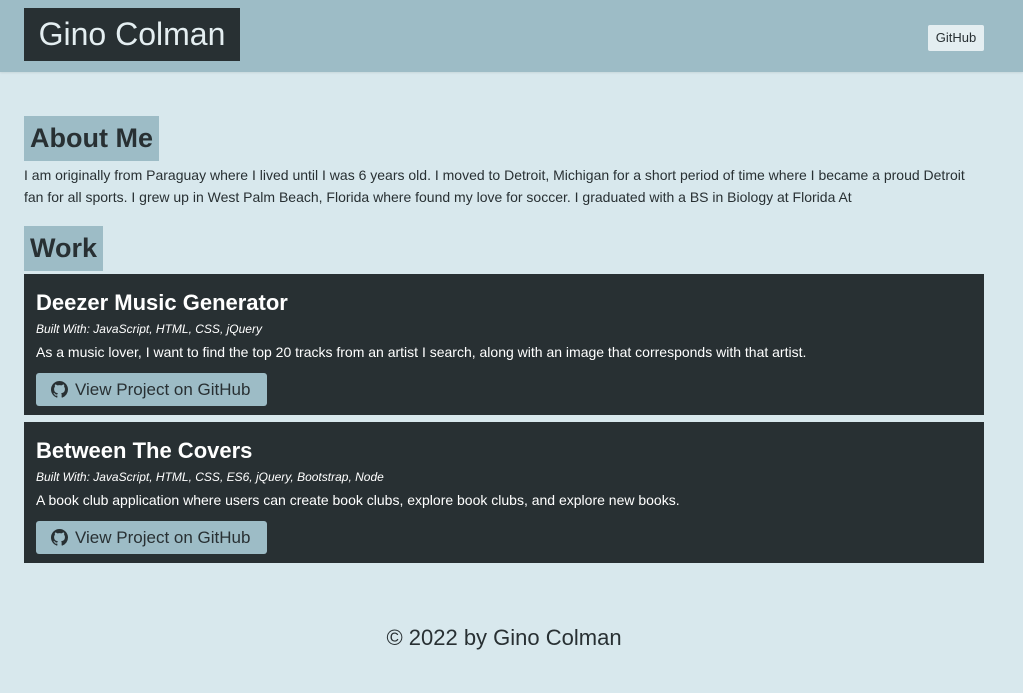 This screenshot has width=1023, height=693. Describe the element at coordinates (91, 138) in the screenshot. I see `about-heading: About Me` at that location.